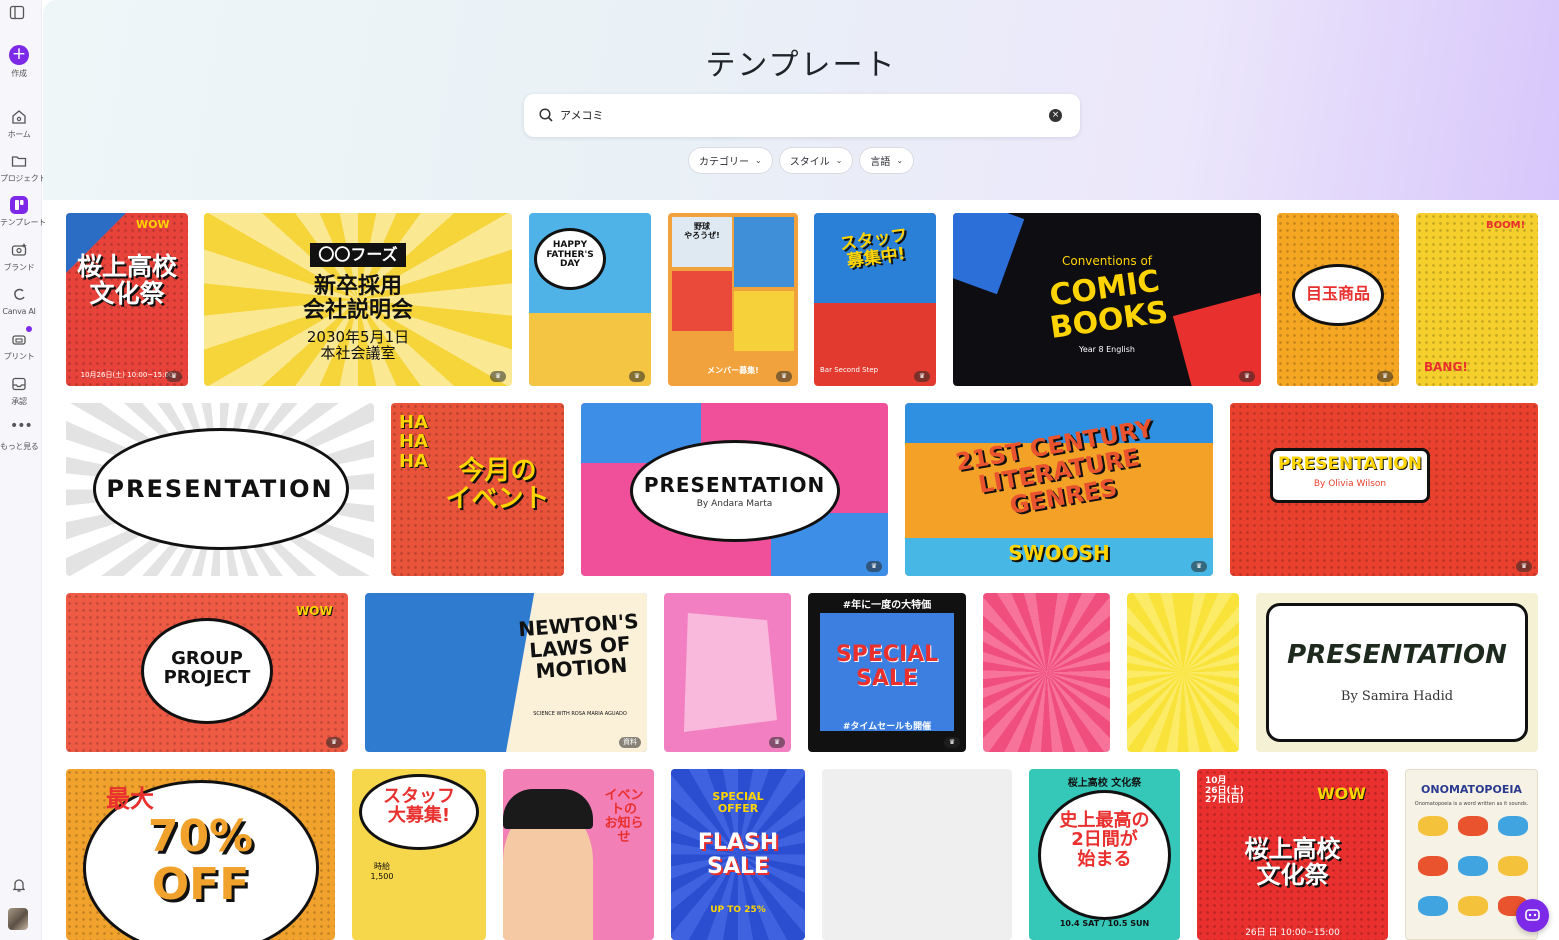 This screenshot has width=1559, height=940. I want to click on search-bar: ×, so click(802, 115).